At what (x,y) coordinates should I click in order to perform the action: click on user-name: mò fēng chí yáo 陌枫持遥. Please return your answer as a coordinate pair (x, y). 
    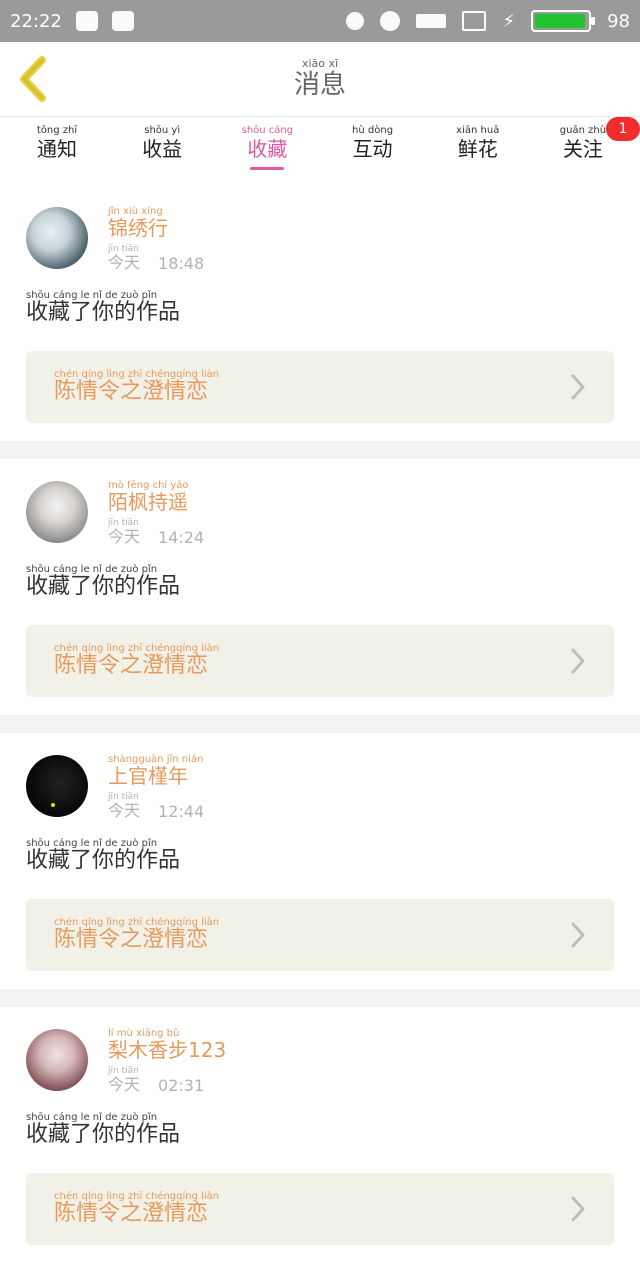
    Looking at the image, I should click on (156, 497).